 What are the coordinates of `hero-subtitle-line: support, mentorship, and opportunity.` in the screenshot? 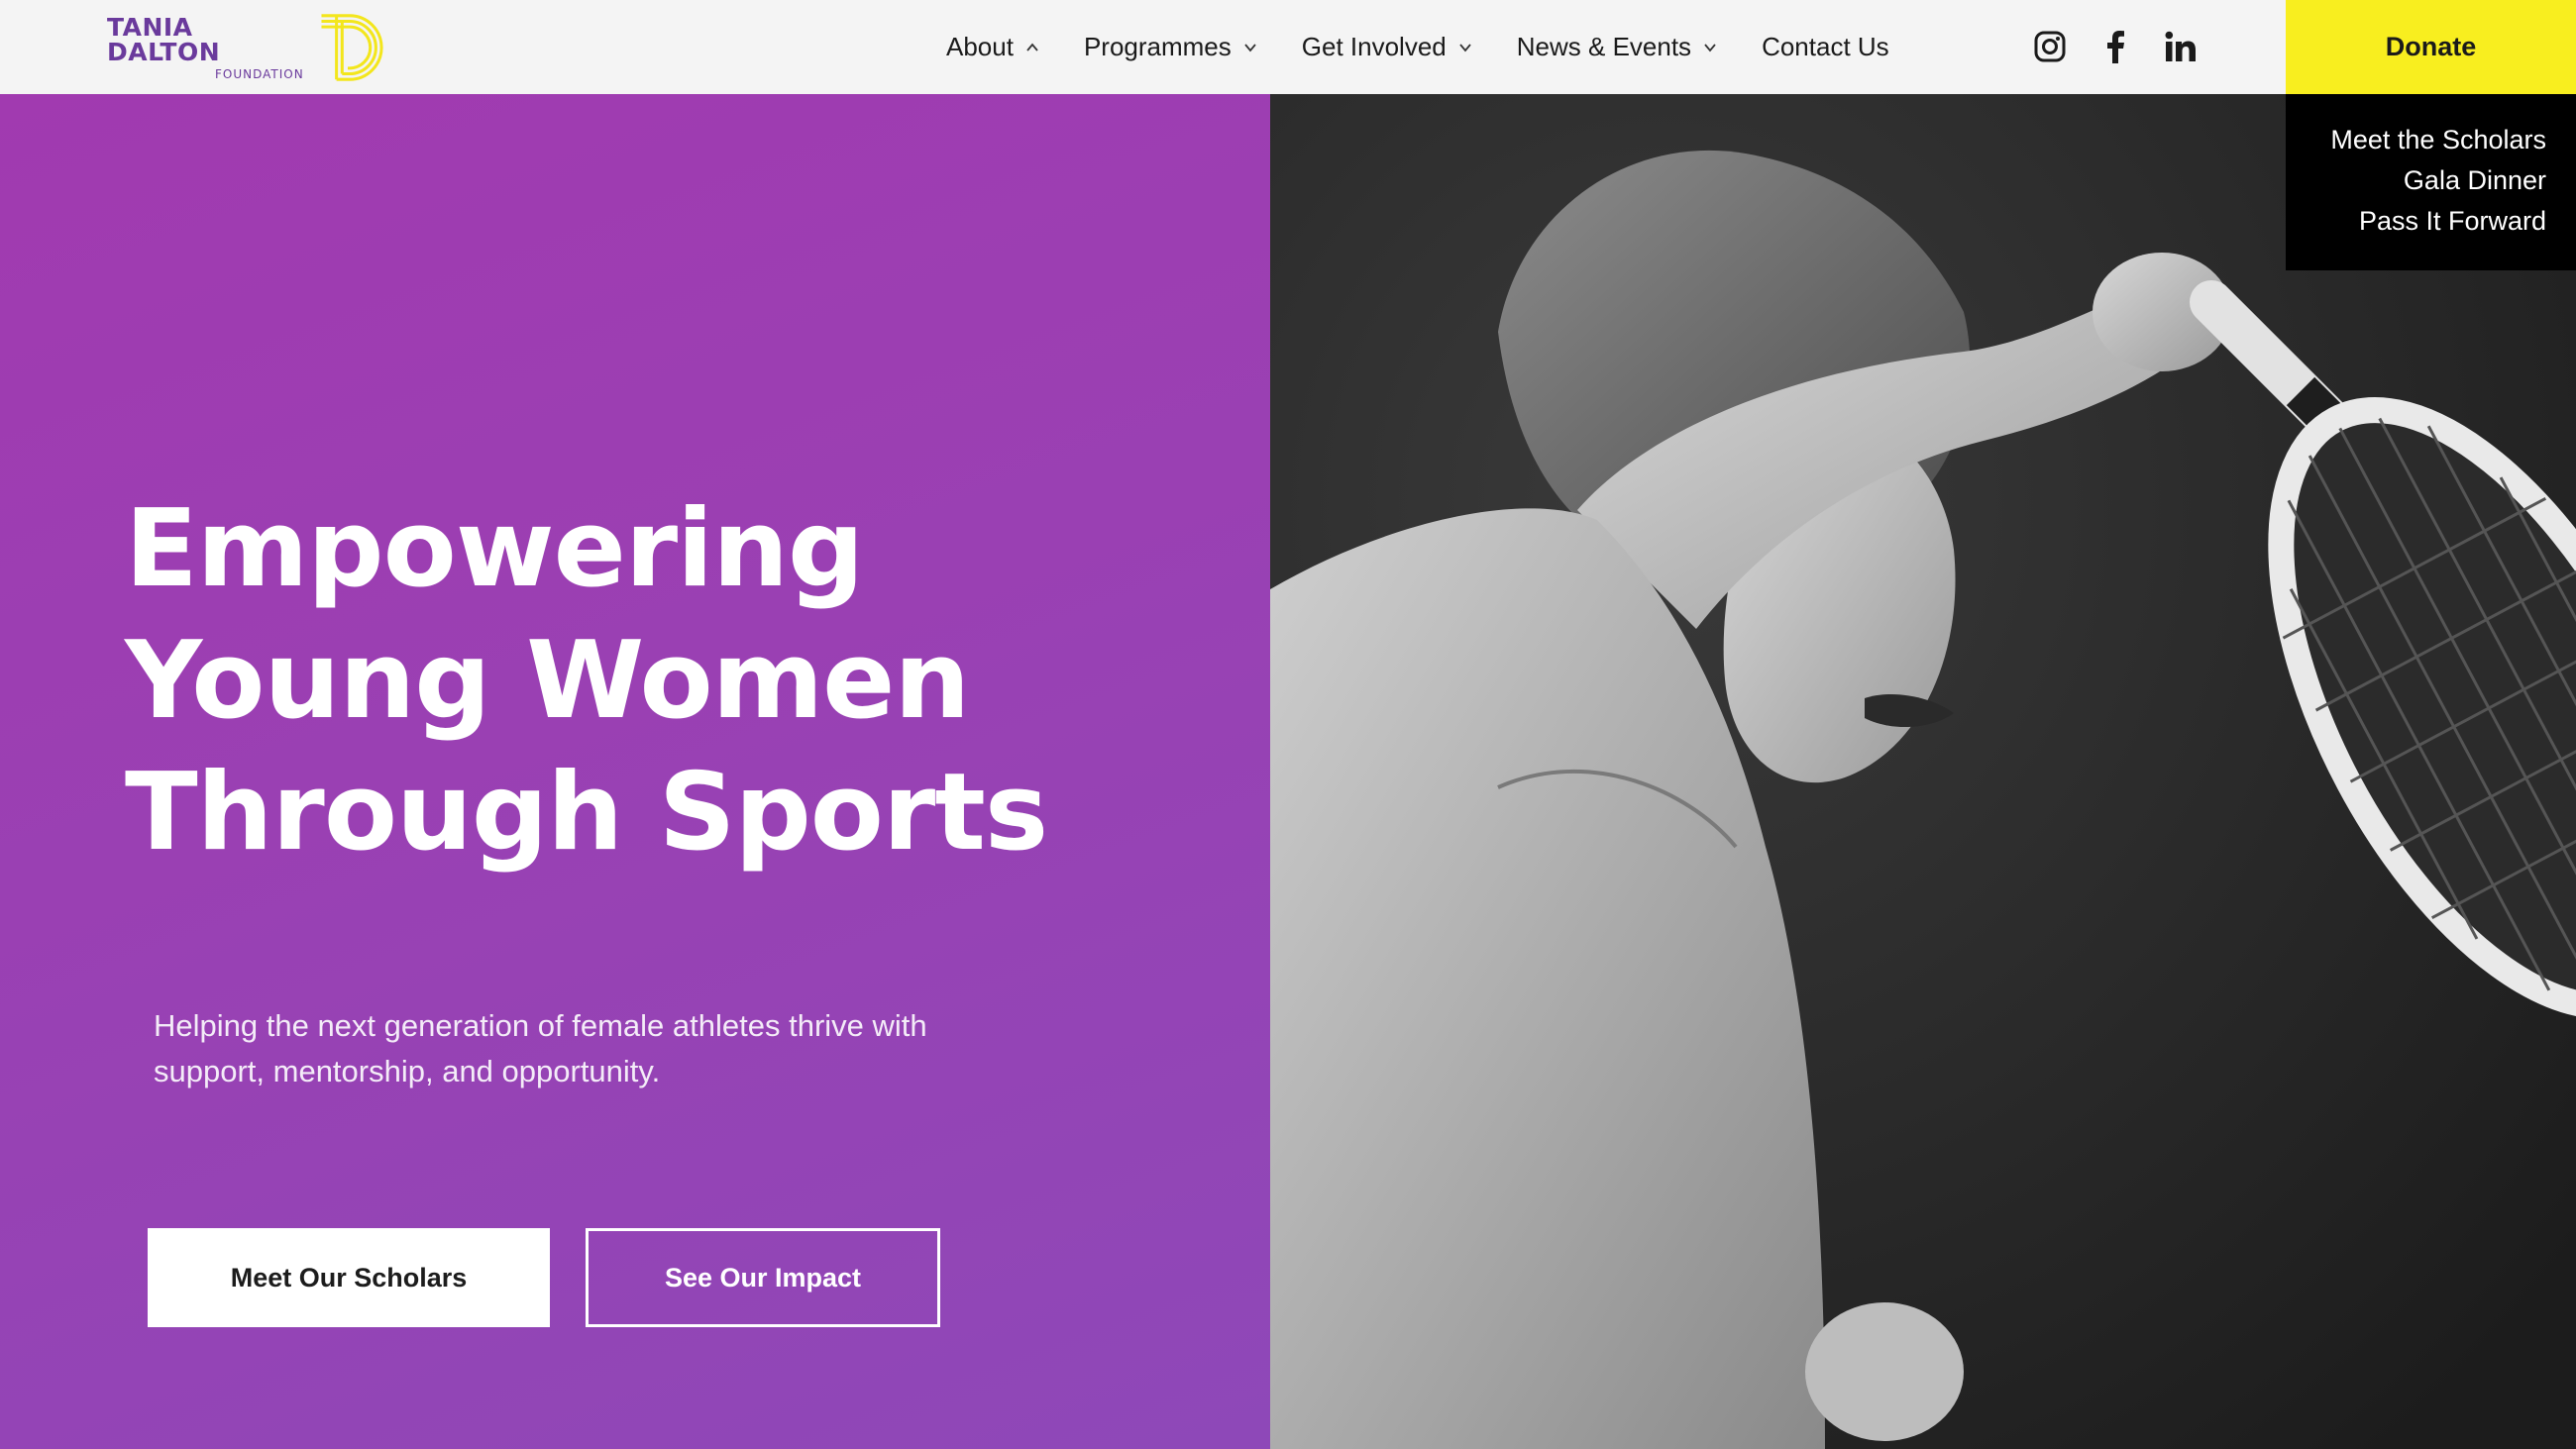 It's located at (407, 1071).